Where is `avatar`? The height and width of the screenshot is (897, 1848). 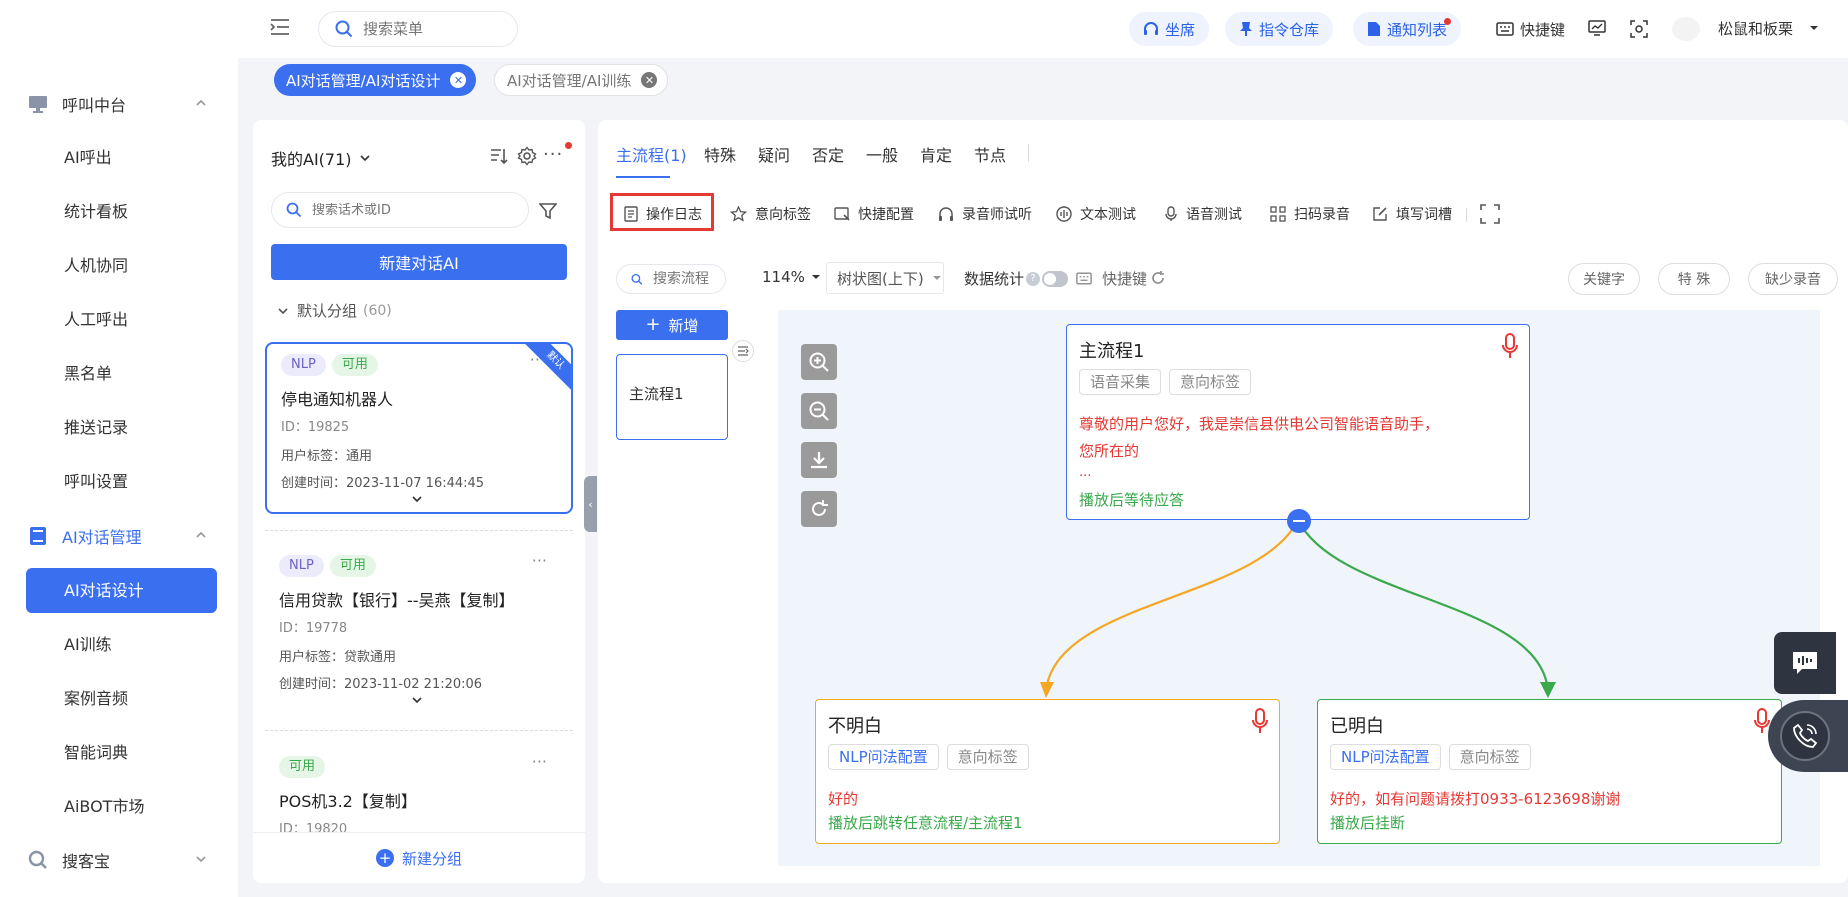
avatar is located at coordinates (1686, 29).